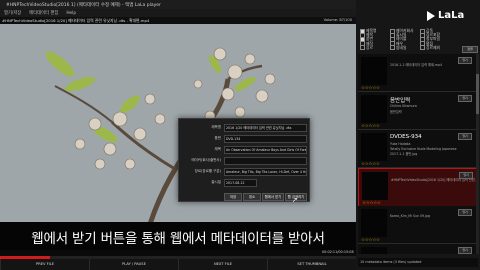  What do you see at coordinates (423, 148) in the screenshot?
I see `item-detail: Totally Exclusive Nude Modeling Japanese` at bounding box center [423, 148].